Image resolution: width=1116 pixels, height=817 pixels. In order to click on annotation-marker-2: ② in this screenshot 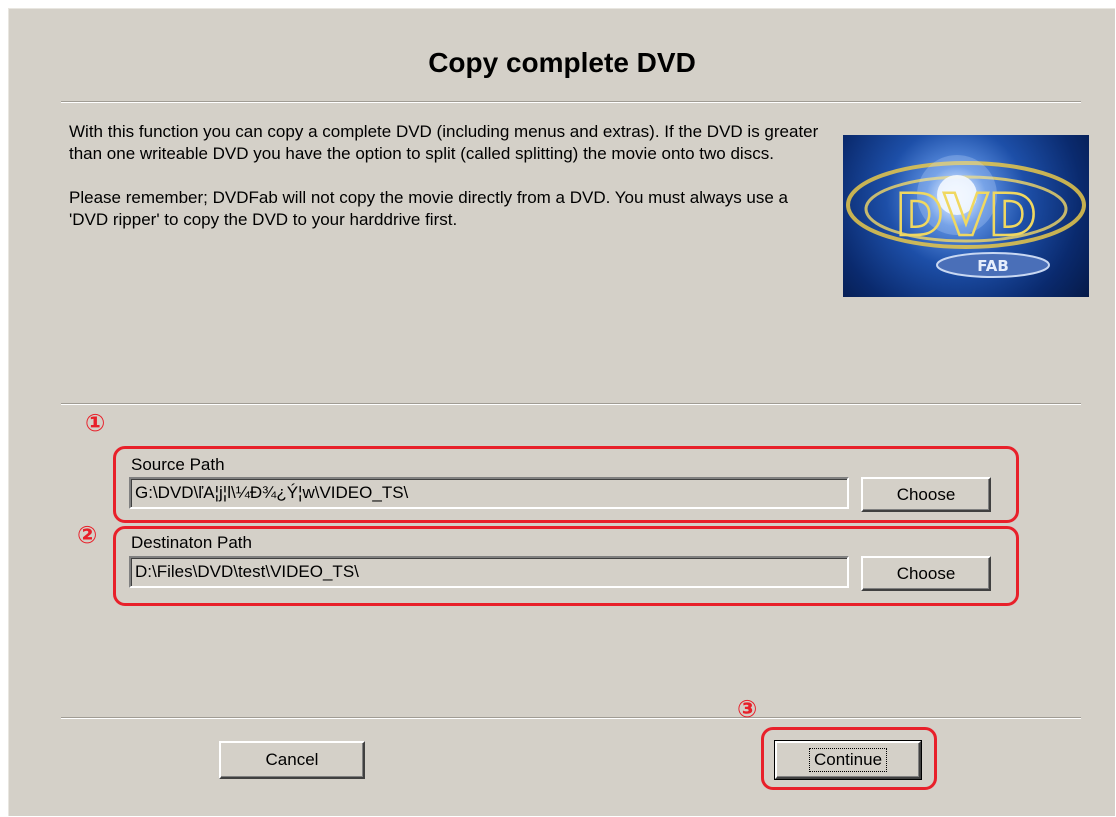, I will do `click(87, 535)`.